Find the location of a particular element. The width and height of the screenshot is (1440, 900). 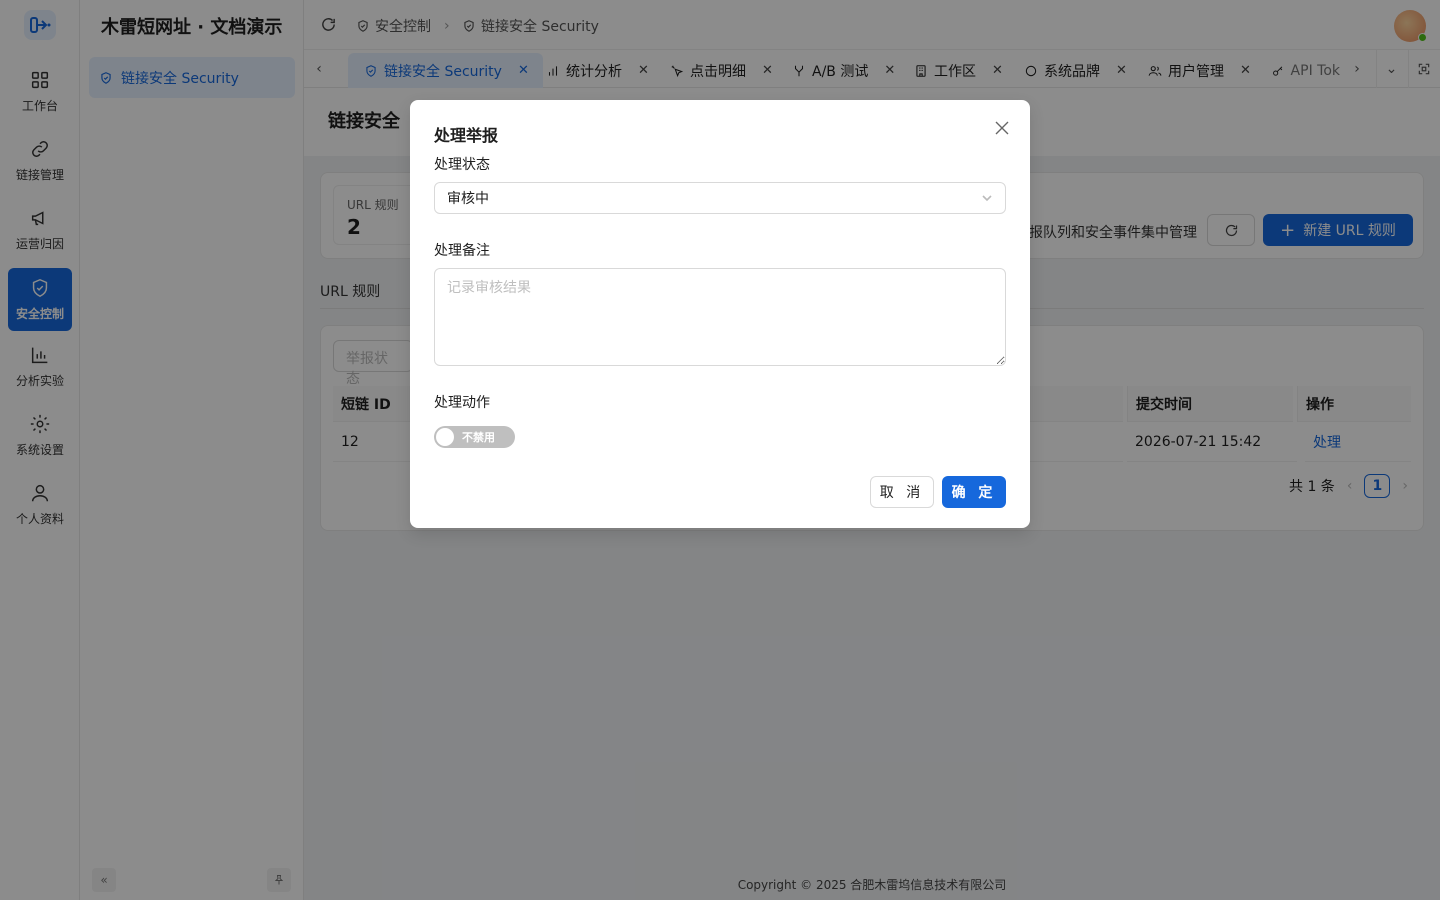

toggle-knob is located at coordinates (445, 437).